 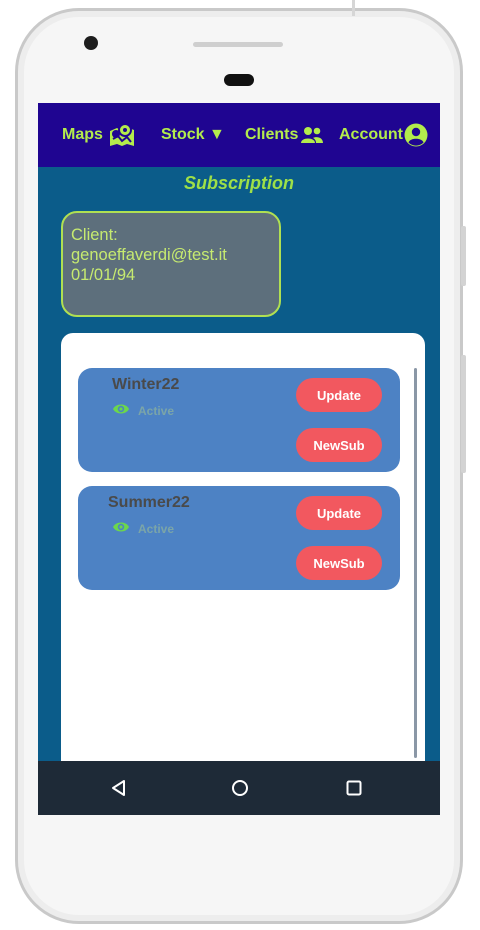 I want to click on speaker-grille, so click(x=238, y=44).